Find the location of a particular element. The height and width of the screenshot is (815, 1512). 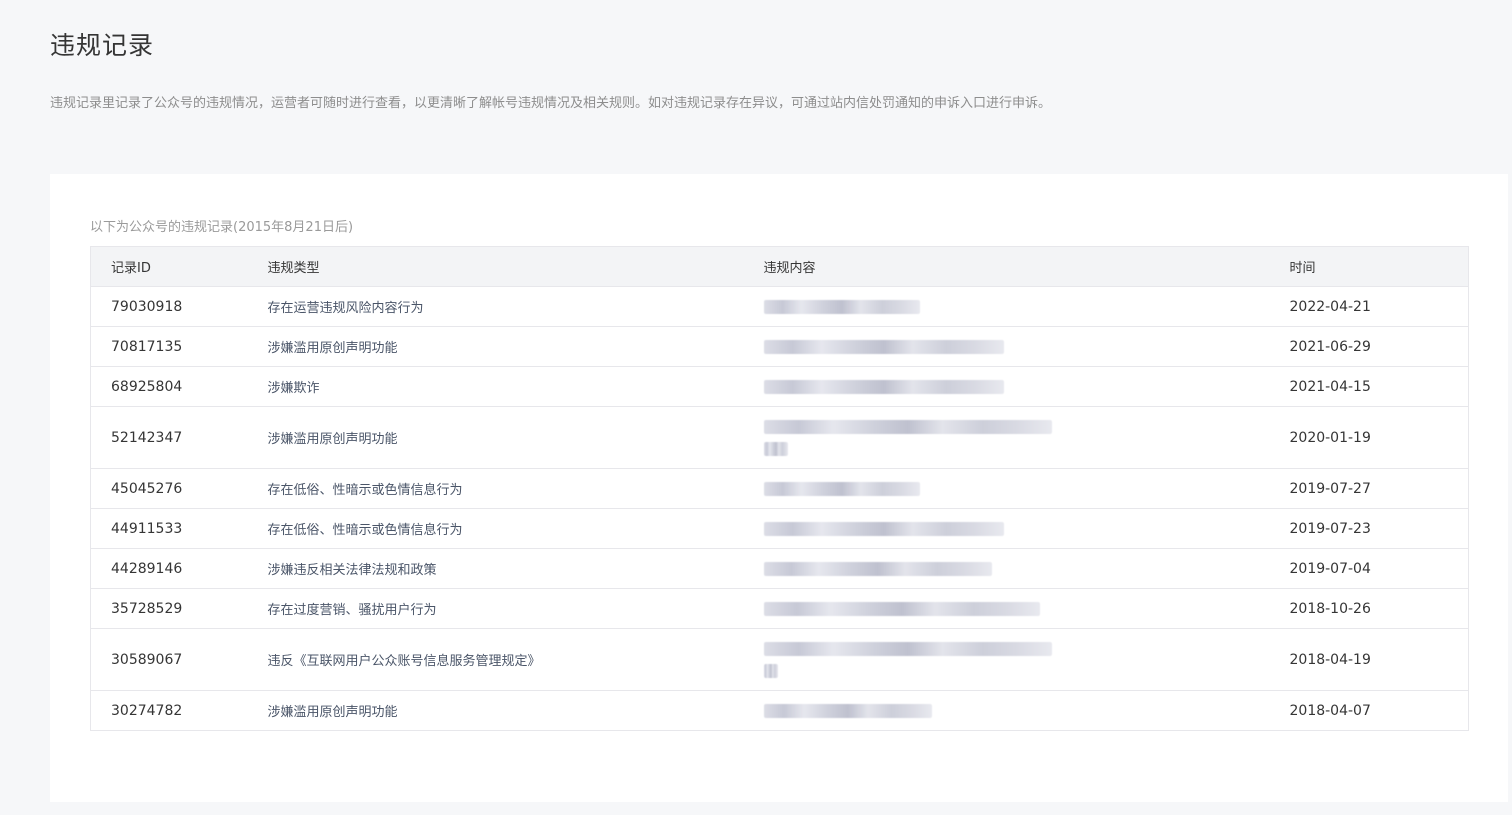

column-header-violation-type: 违规类型 is located at coordinates (495, 266).